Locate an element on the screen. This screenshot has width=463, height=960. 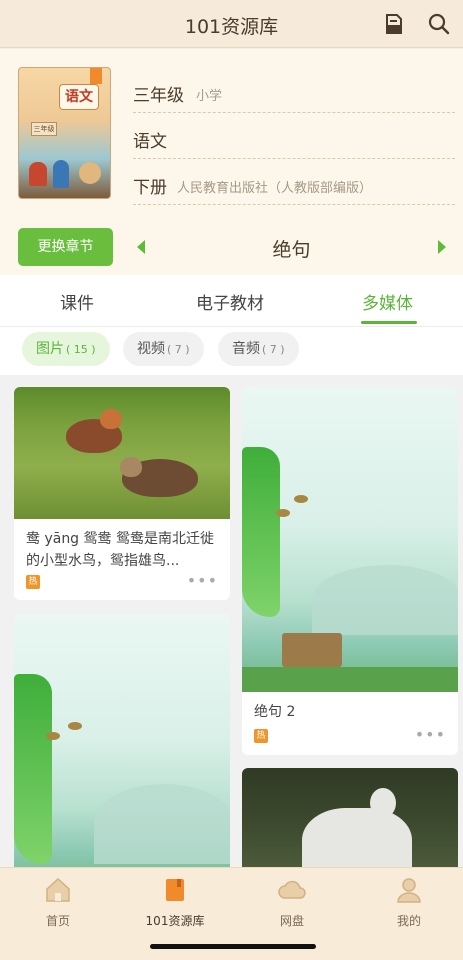
bookmark-flag is located at coordinates (96, 76).